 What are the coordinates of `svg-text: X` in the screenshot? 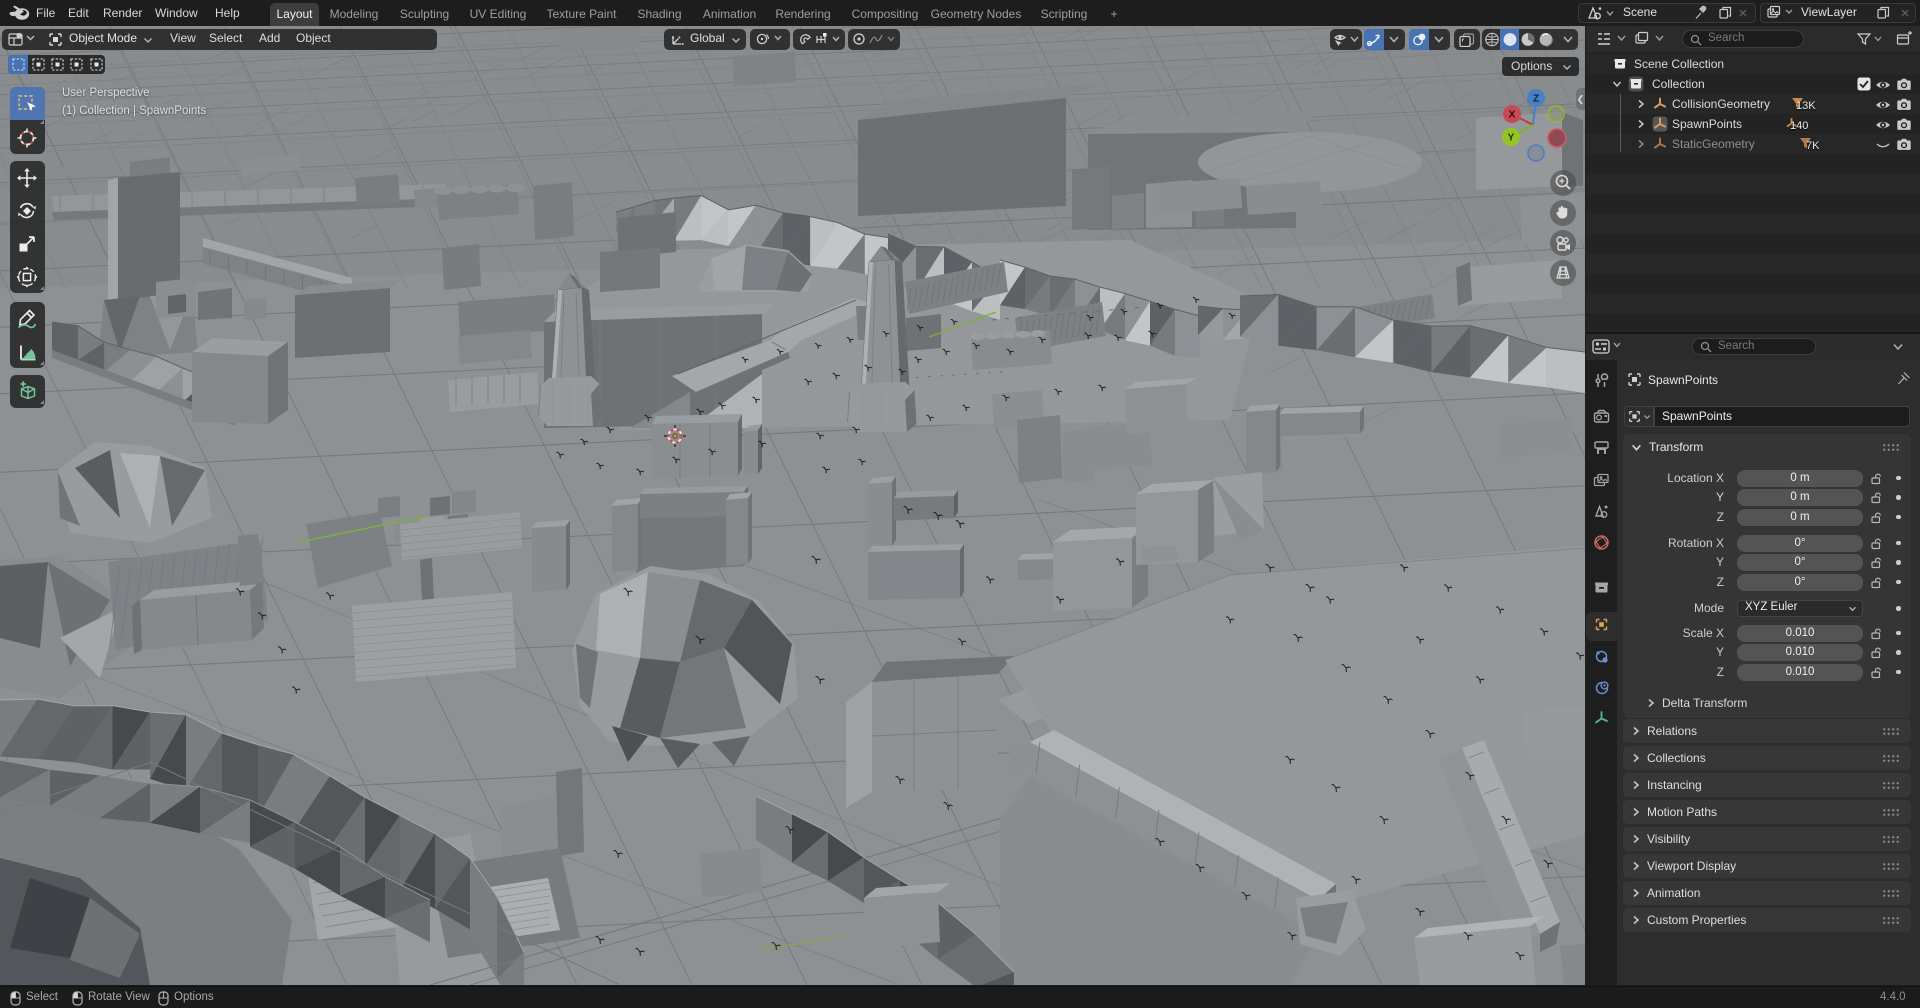 It's located at (1512, 115).